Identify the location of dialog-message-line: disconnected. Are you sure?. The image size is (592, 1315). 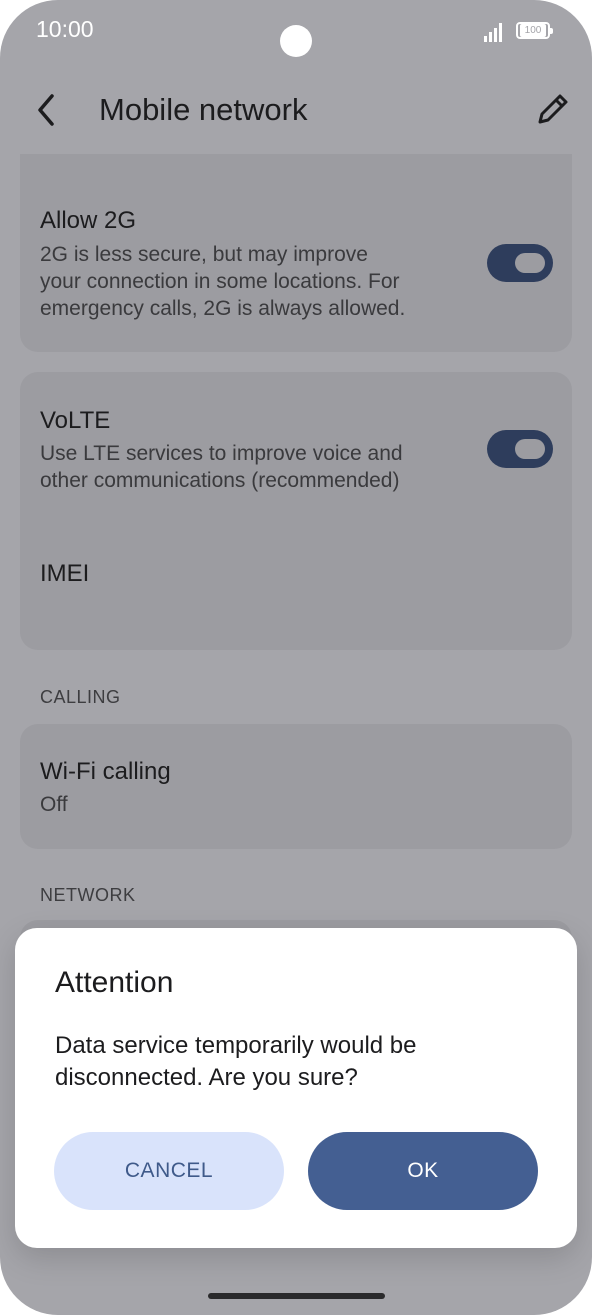
(206, 1077).